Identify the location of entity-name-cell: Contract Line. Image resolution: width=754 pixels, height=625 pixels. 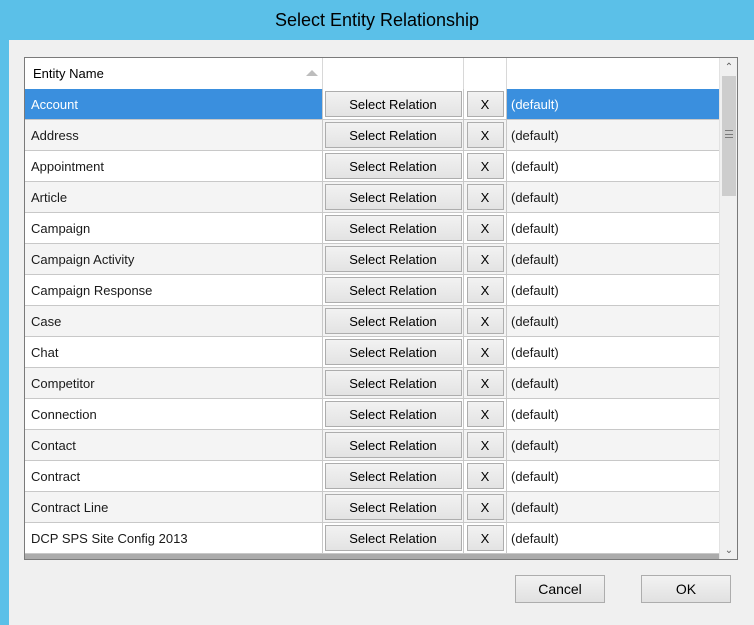
(174, 507).